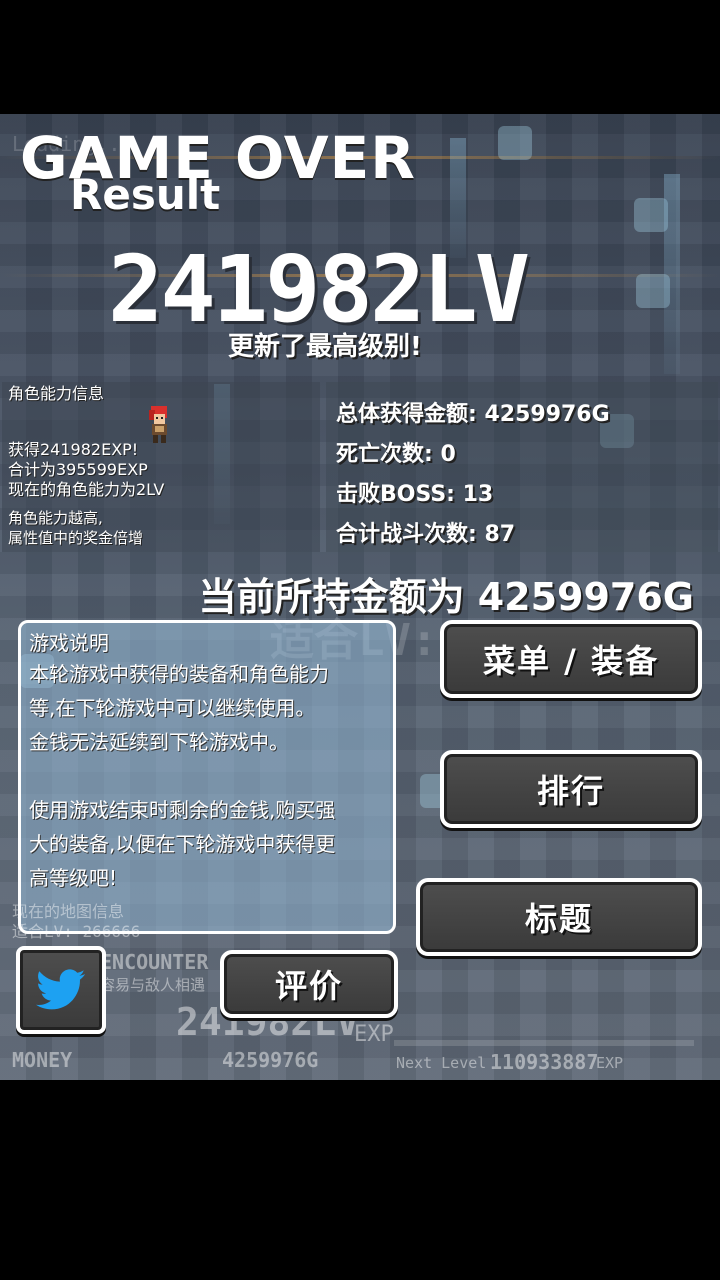  What do you see at coordinates (56, 393) in the screenshot?
I see `character-info-title: 角色能力信息` at bounding box center [56, 393].